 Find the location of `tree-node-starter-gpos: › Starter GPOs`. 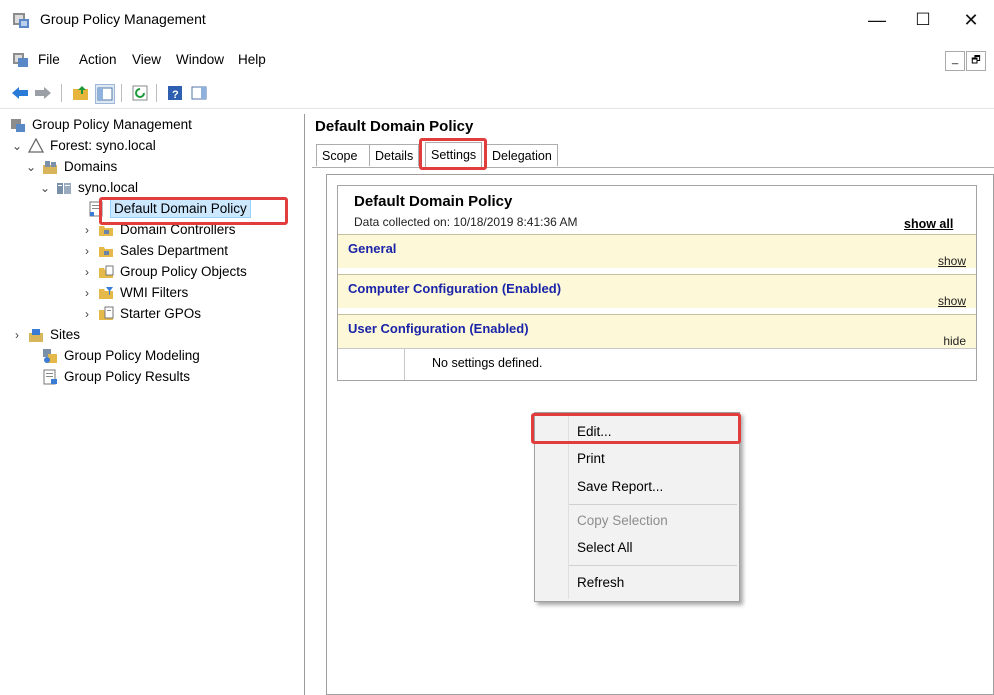

tree-node-starter-gpos: › Starter GPOs is located at coordinates (154, 313).